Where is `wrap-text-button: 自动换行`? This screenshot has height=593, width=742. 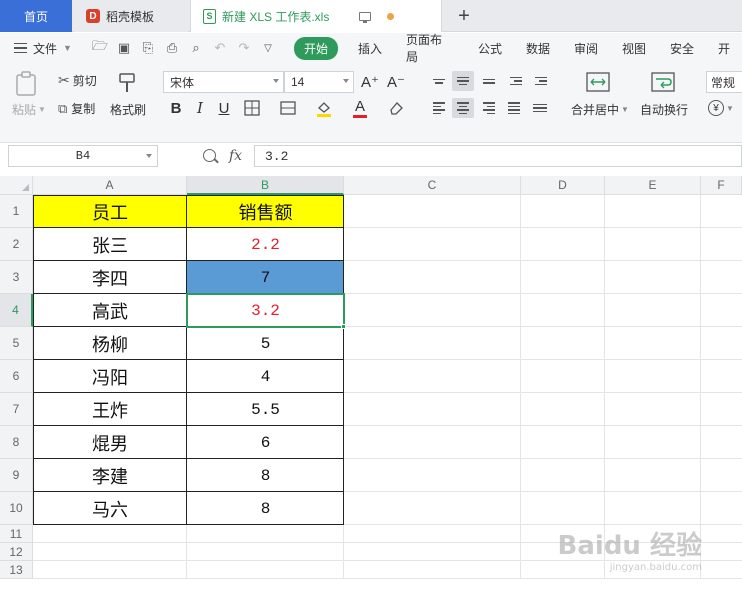 wrap-text-button: 自动换行 is located at coordinates (664, 109).